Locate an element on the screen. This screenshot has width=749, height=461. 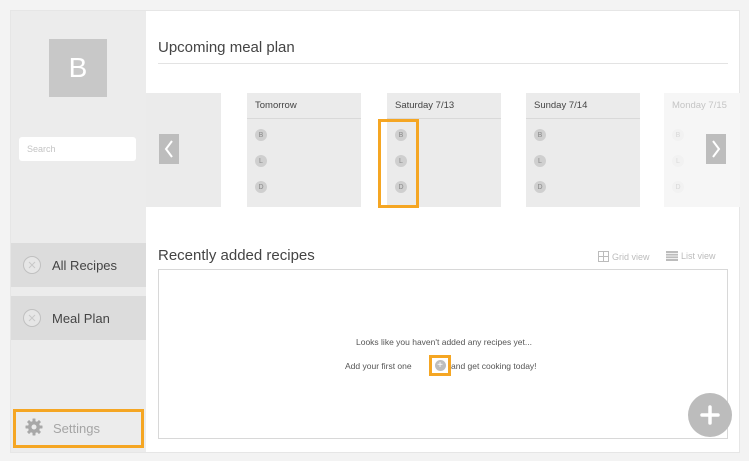
chevron-left-icon is located at coordinates (168, 149).